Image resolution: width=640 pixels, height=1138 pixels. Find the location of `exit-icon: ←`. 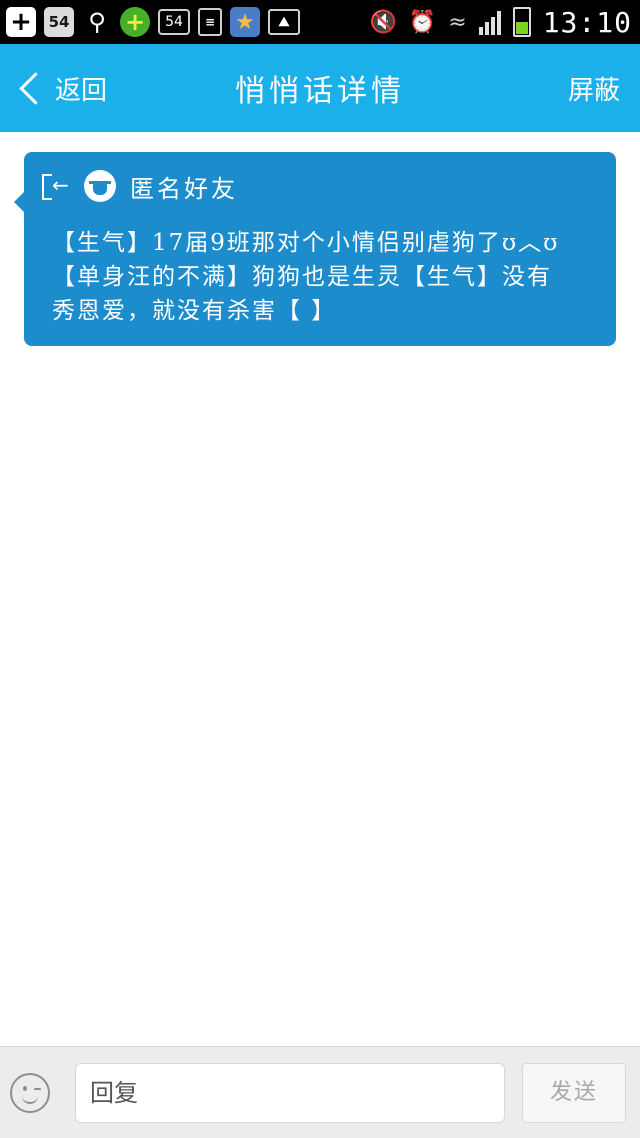

exit-icon: ← is located at coordinates (56, 186).